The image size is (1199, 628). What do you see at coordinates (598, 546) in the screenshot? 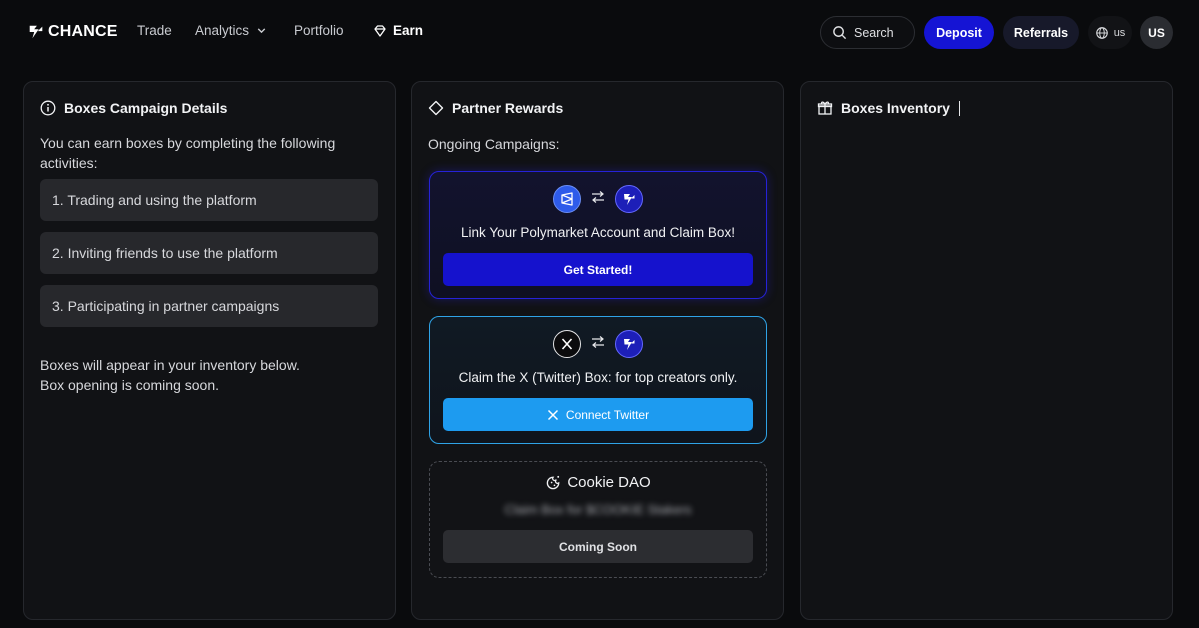
I see `coming-soon-button: Coming Soon` at bounding box center [598, 546].